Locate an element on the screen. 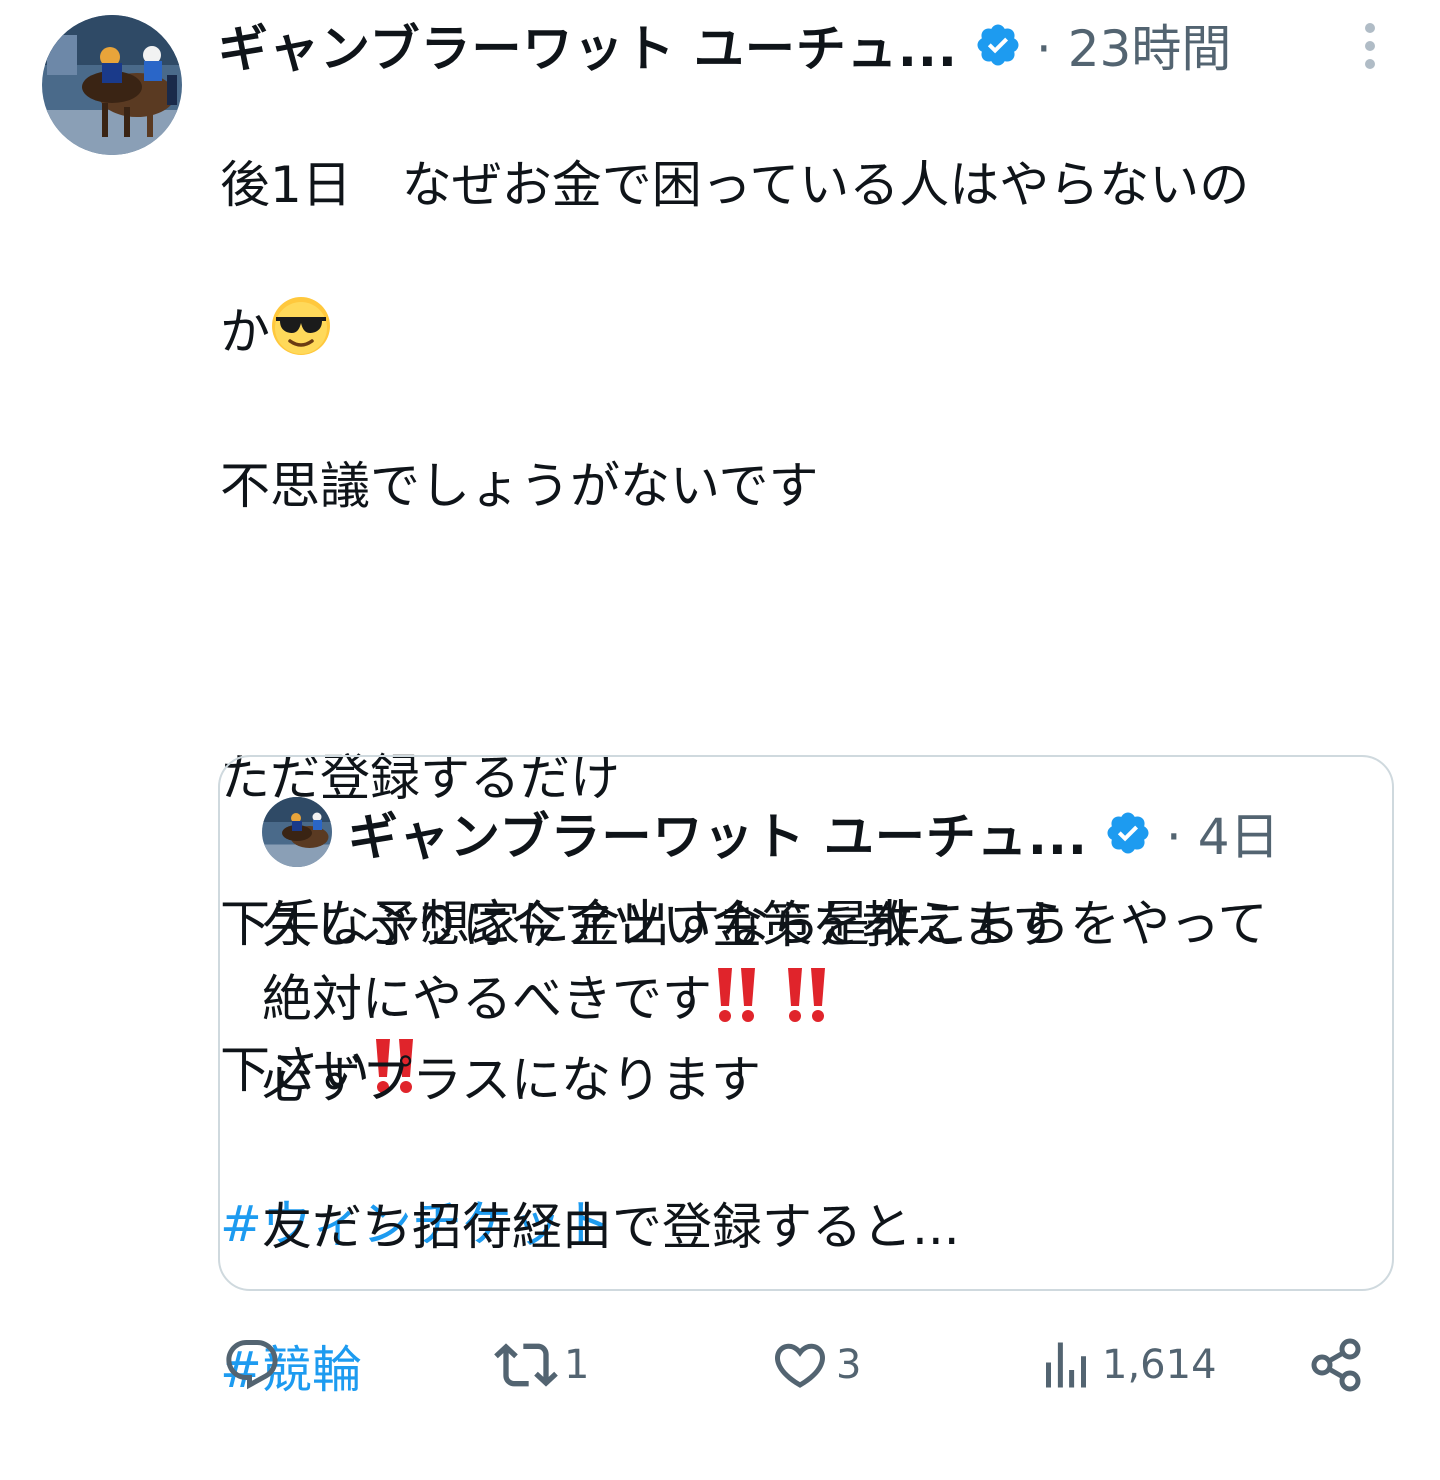 The image size is (1440, 1480). tweet-time: 23時間 is located at coordinates (1150, 49).